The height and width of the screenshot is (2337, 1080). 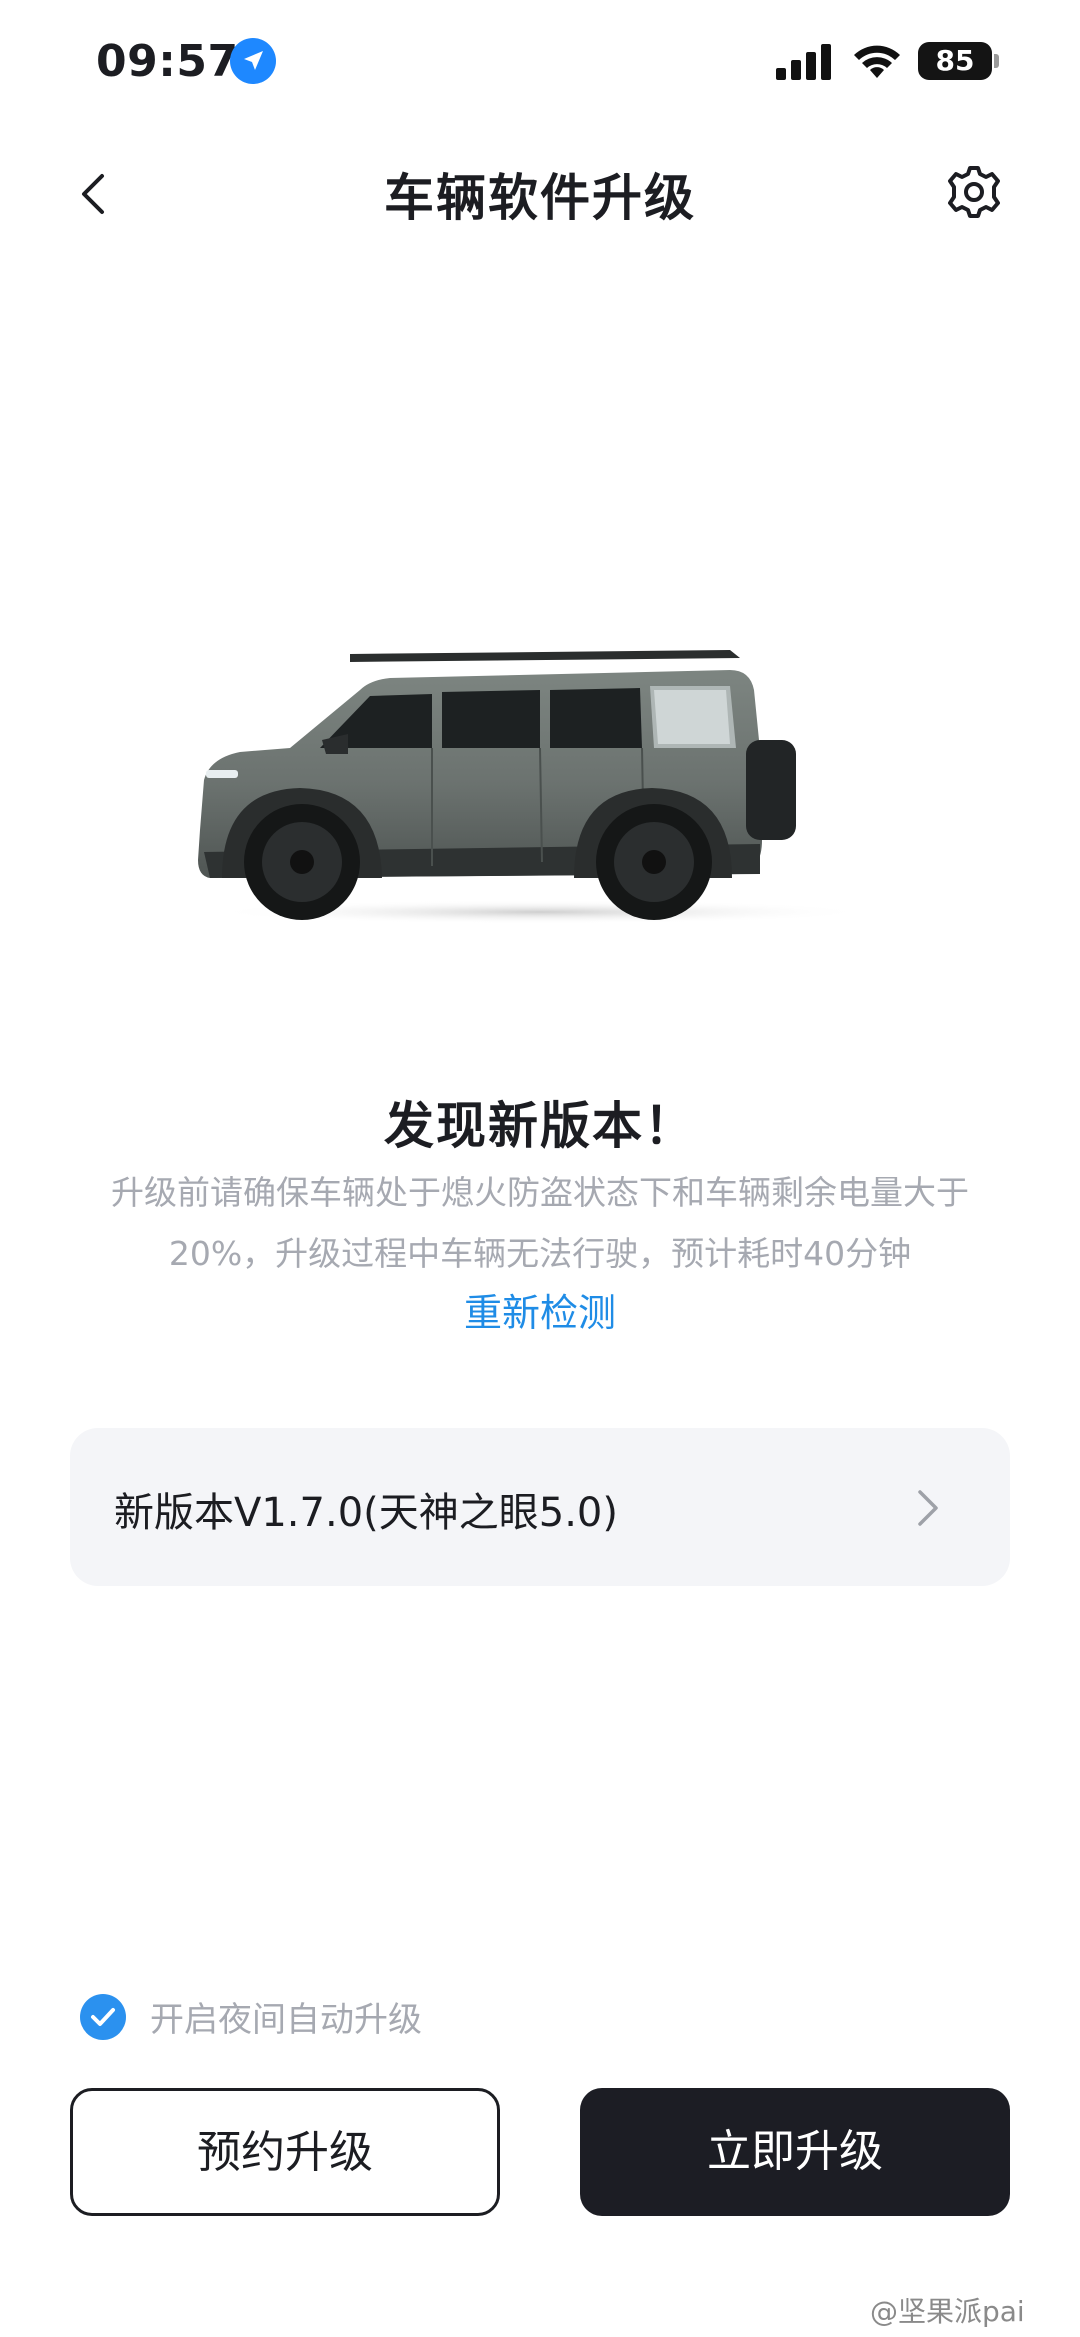 I want to click on status-bar: 09:57 85, so click(x=540, y=65).